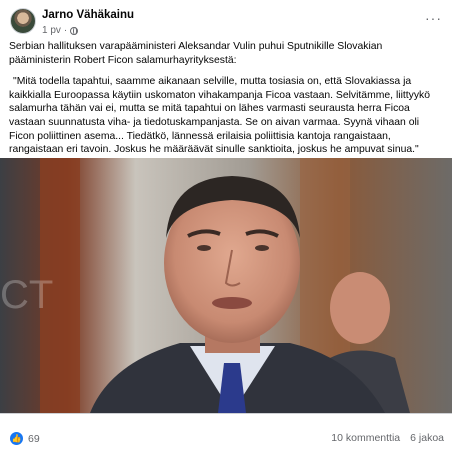 The image size is (452, 452). What do you see at coordinates (26, 295) in the screenshot?
I see `background-lettering: CT` at bounding box center [26, 295].